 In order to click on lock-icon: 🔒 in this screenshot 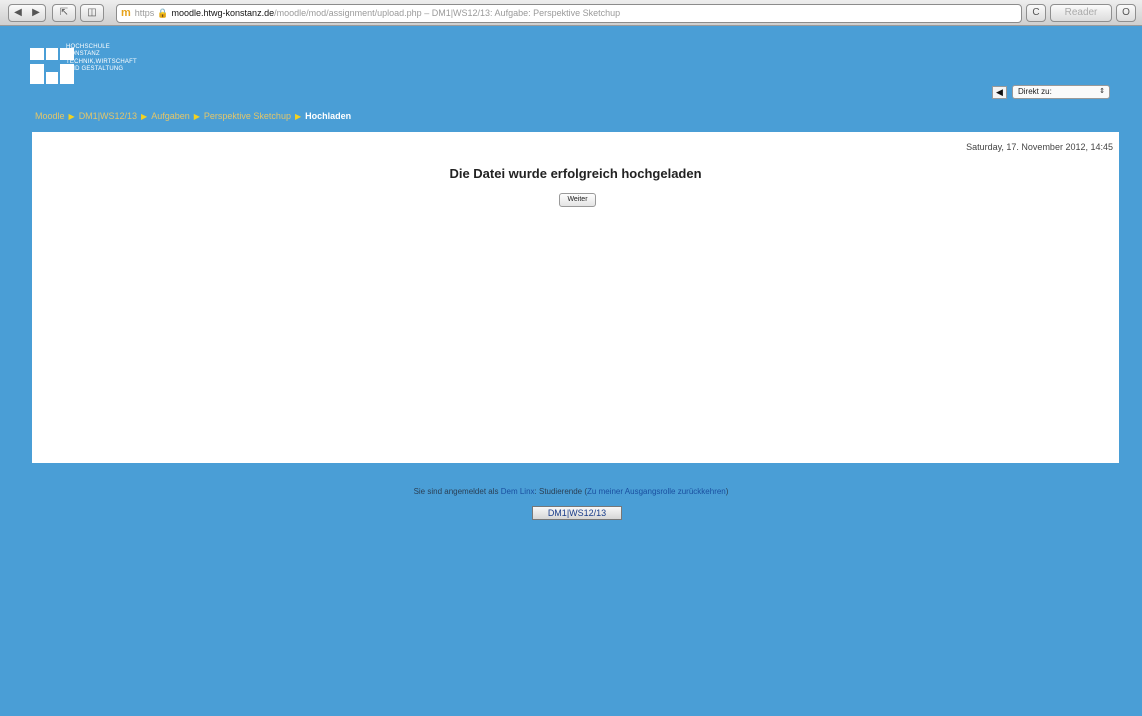, I will do `click(163, 13)`.